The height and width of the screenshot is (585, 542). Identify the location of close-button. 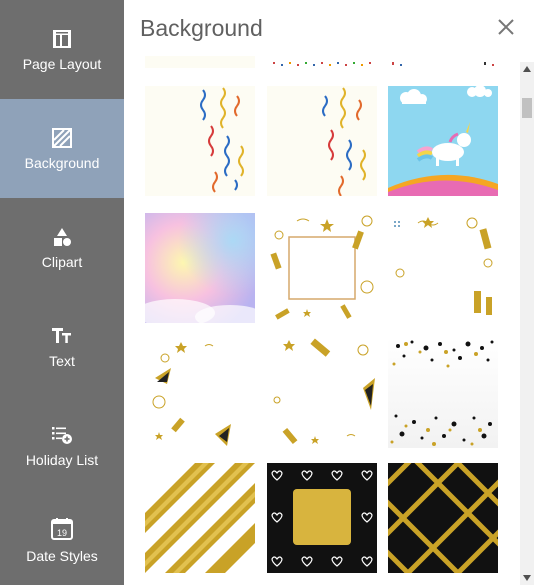
(506, 27).